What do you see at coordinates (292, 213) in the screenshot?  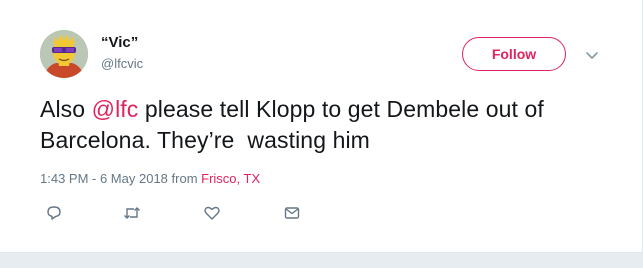 I see `direct-message-icon` at bounding box center [292, 213].